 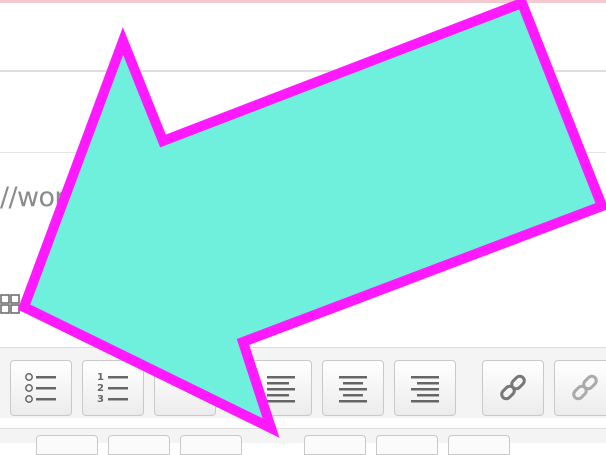 I want to click on align-left-icon, so click(x=281, y=389).